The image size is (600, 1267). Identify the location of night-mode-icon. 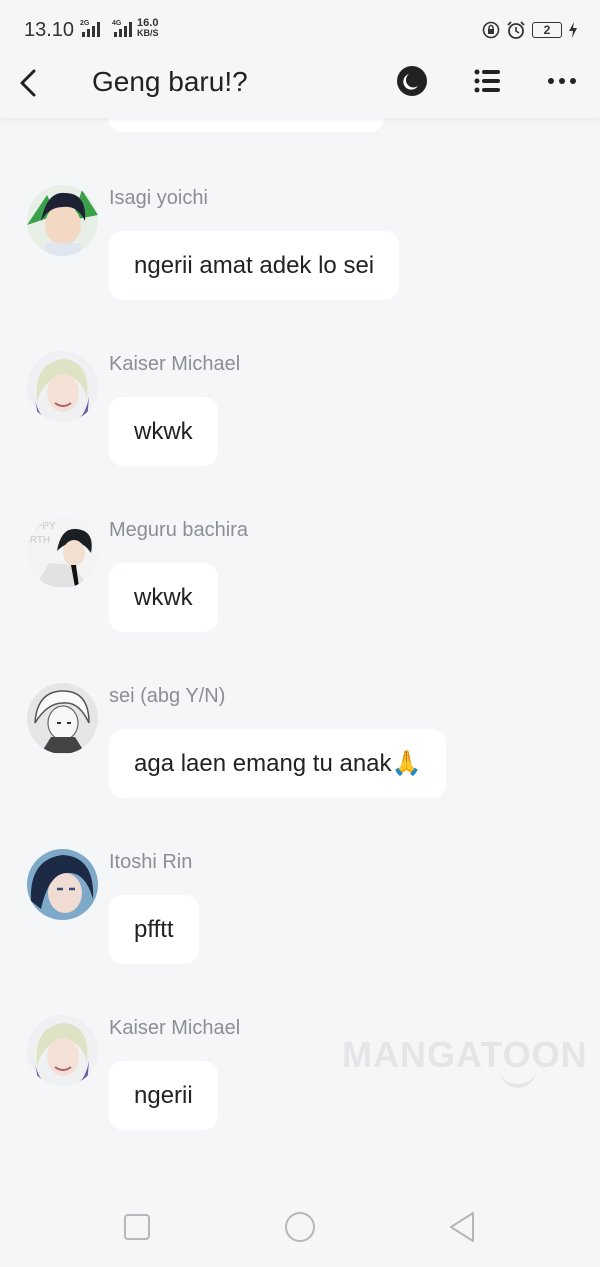
(412, 81).